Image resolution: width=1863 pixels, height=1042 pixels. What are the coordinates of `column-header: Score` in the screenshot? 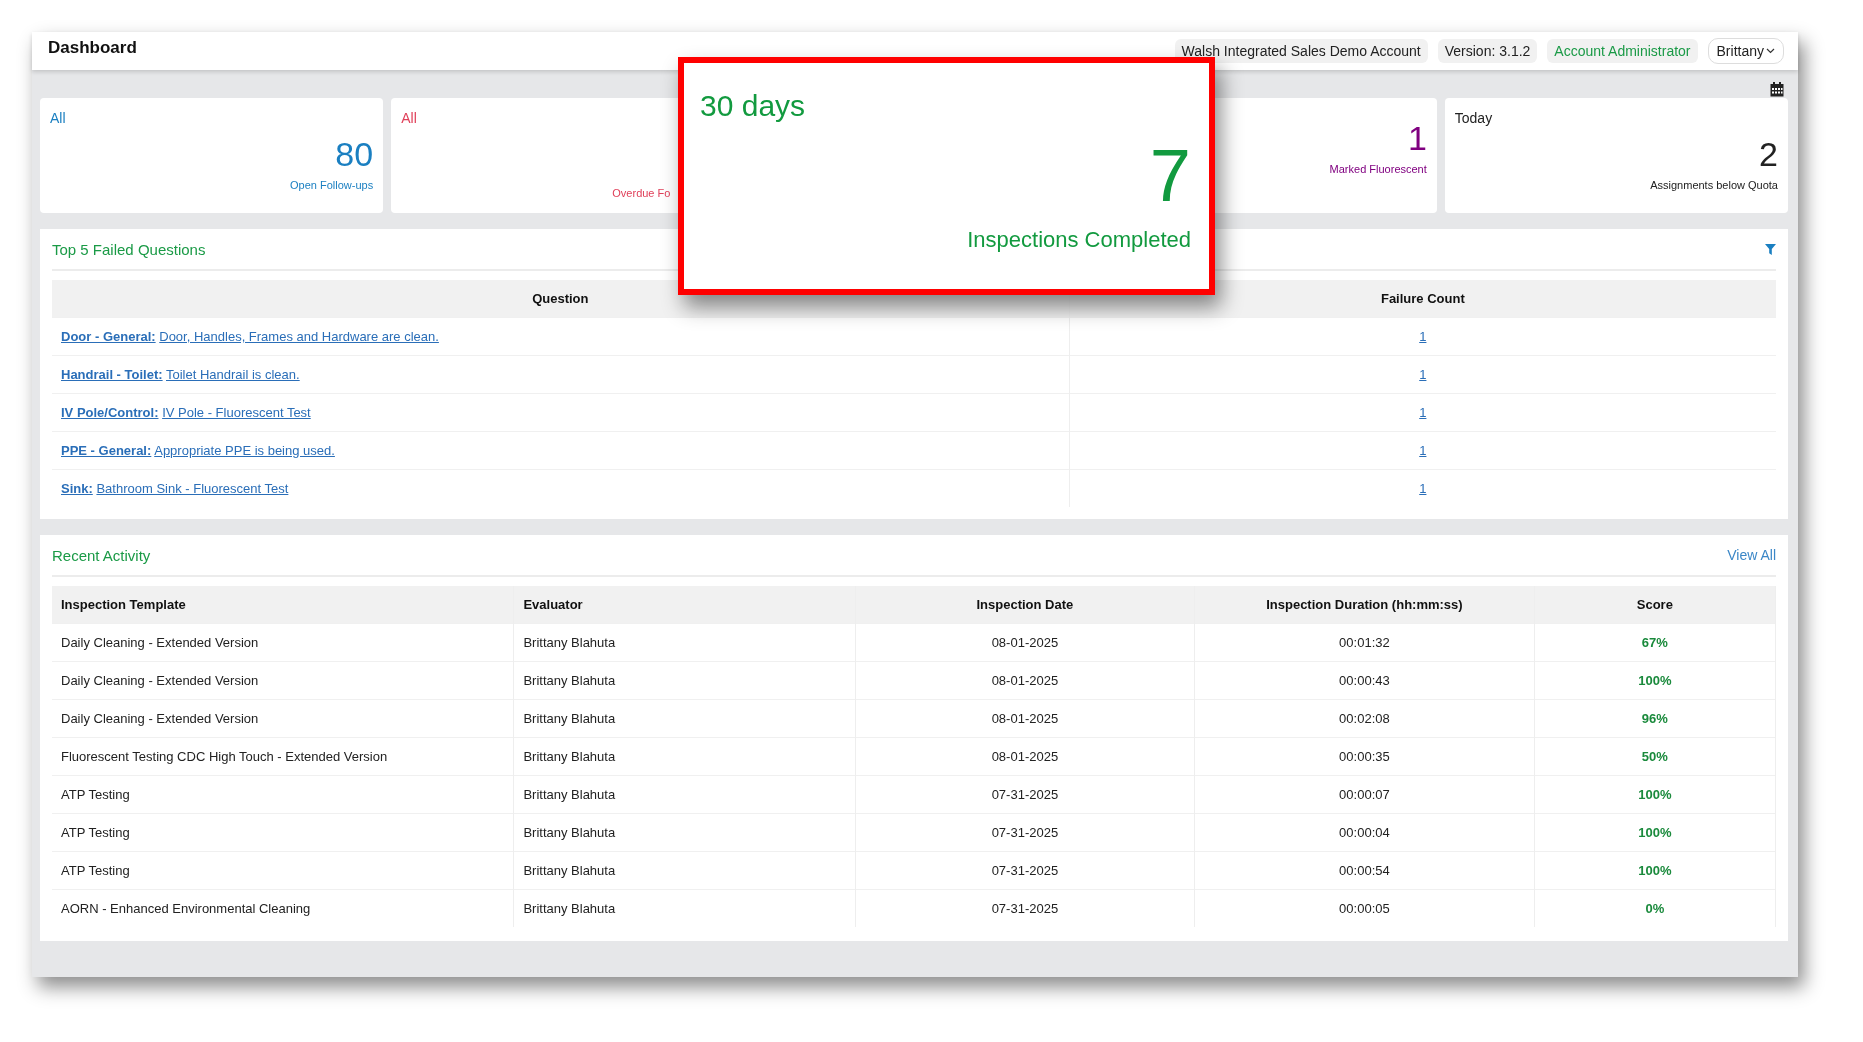 It's located at (1655, 605).